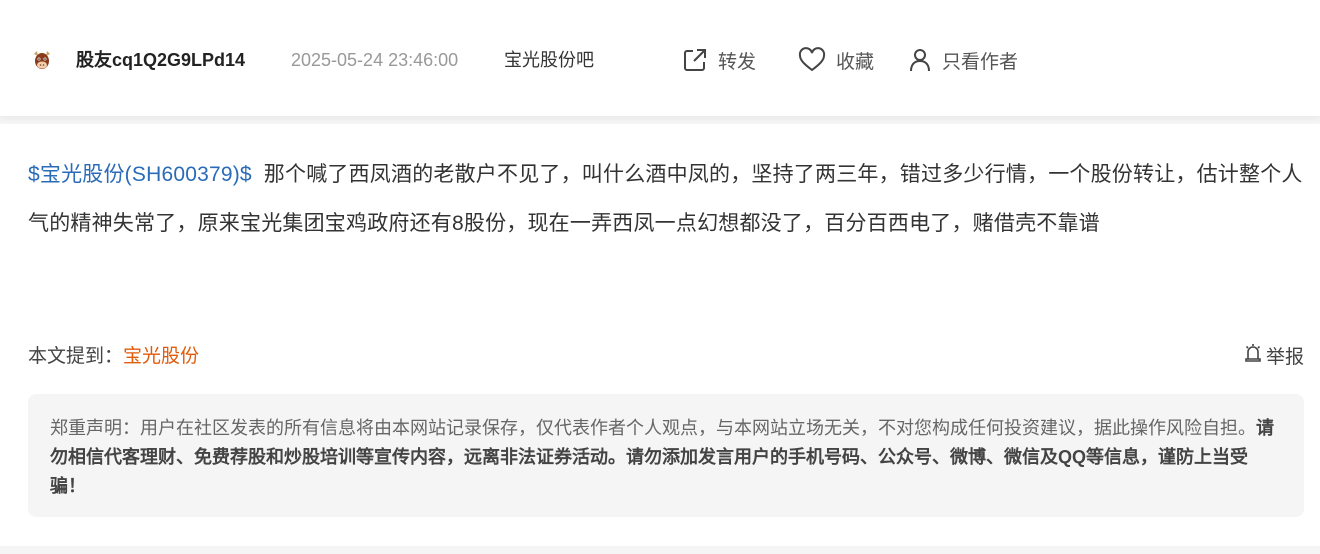 The height and width of the screenshot is (554, 1320). I want to click on favorite-label: 收藏, so click(855, 62).